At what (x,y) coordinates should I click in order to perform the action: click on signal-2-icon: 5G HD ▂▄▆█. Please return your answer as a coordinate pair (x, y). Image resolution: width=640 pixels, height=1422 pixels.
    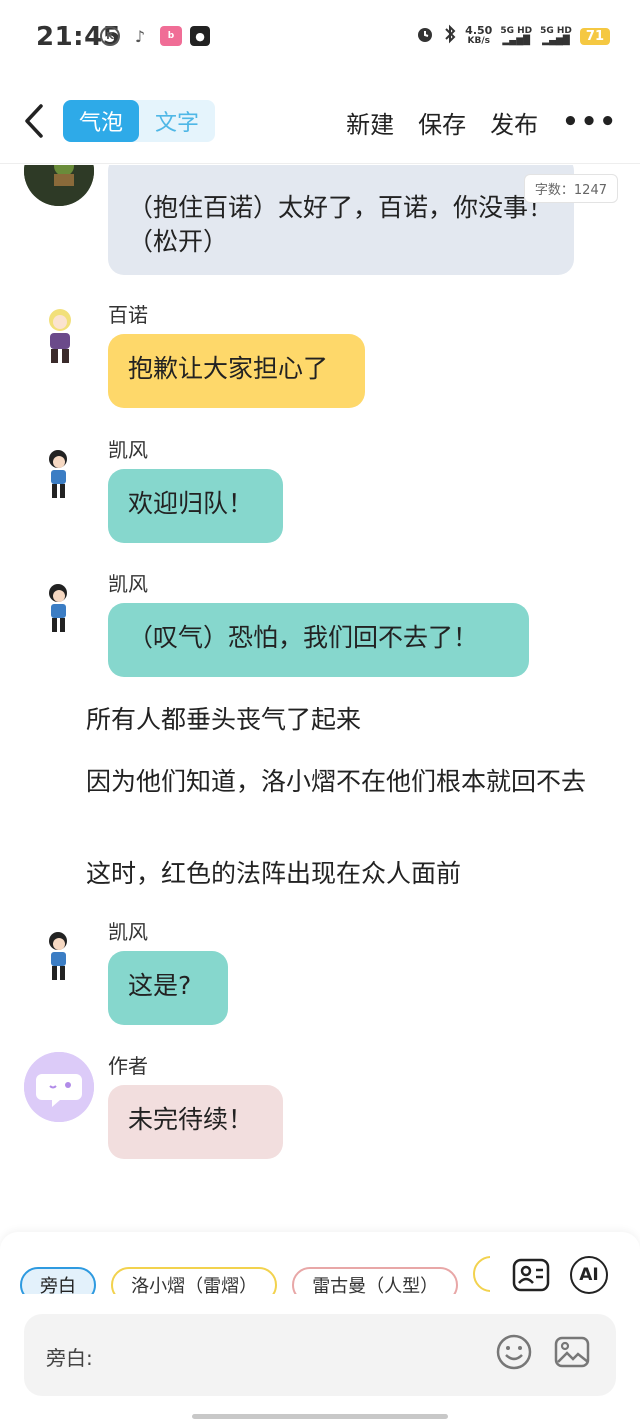
    Looking at the image, I should click on (556, 36).